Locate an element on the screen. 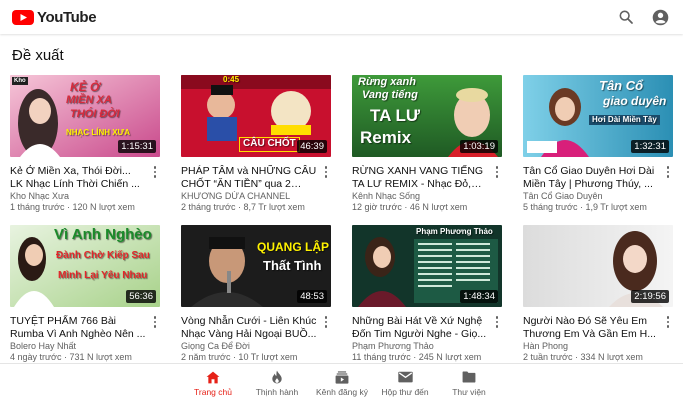  thumbnail-text: Remix is located at coordinates (386, 137).